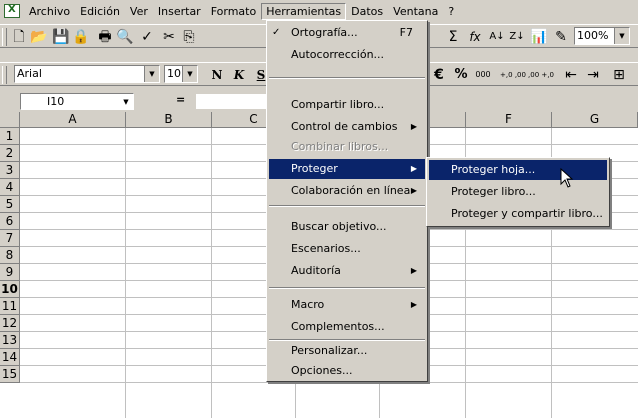 This screenshot has width=638, height=418. Describe the element at coordinates (347, 169) in the screenshot. I see `menu-item-proteger: Proteger ▶` at that location.